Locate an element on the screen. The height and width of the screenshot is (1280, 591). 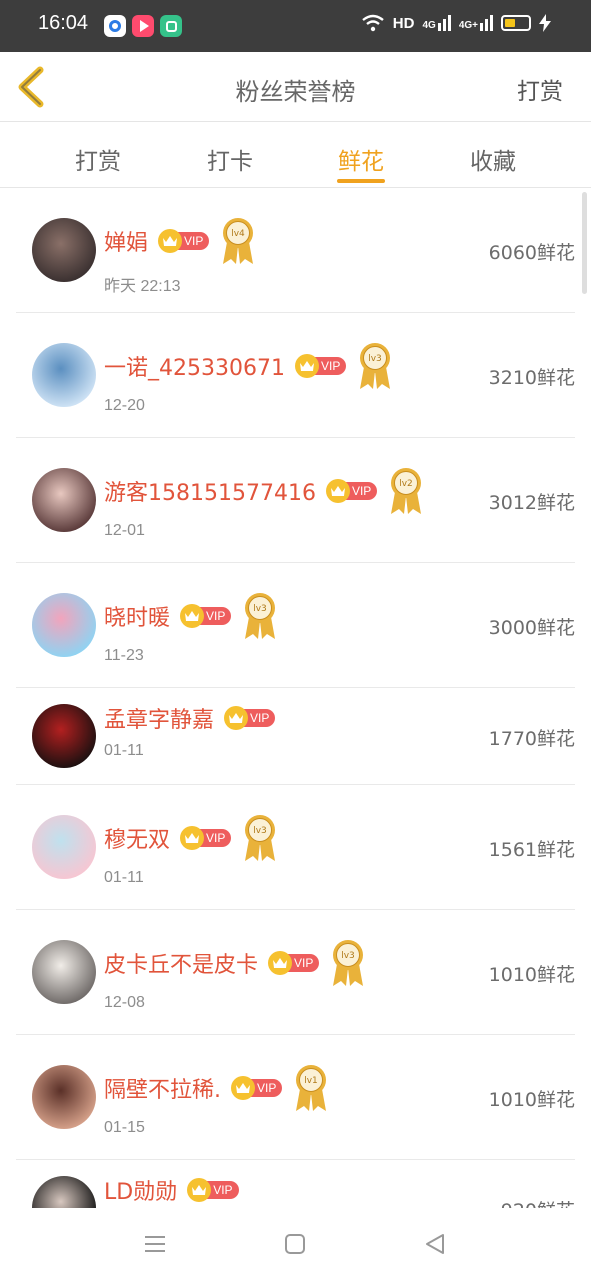
fan-row: 游客158151577416 VIP lv2 12-01 3012鲜花 is located at coordinates (295, 500).